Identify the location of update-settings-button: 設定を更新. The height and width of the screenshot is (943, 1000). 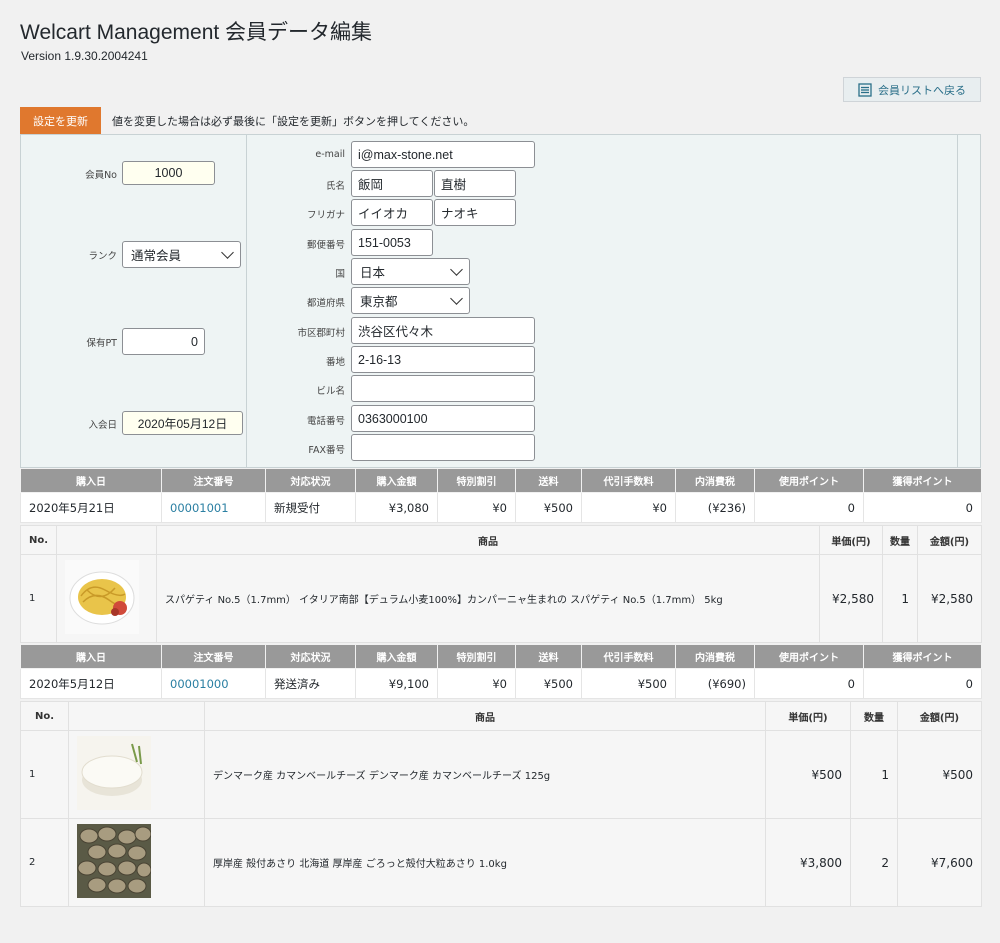
(60, 120).